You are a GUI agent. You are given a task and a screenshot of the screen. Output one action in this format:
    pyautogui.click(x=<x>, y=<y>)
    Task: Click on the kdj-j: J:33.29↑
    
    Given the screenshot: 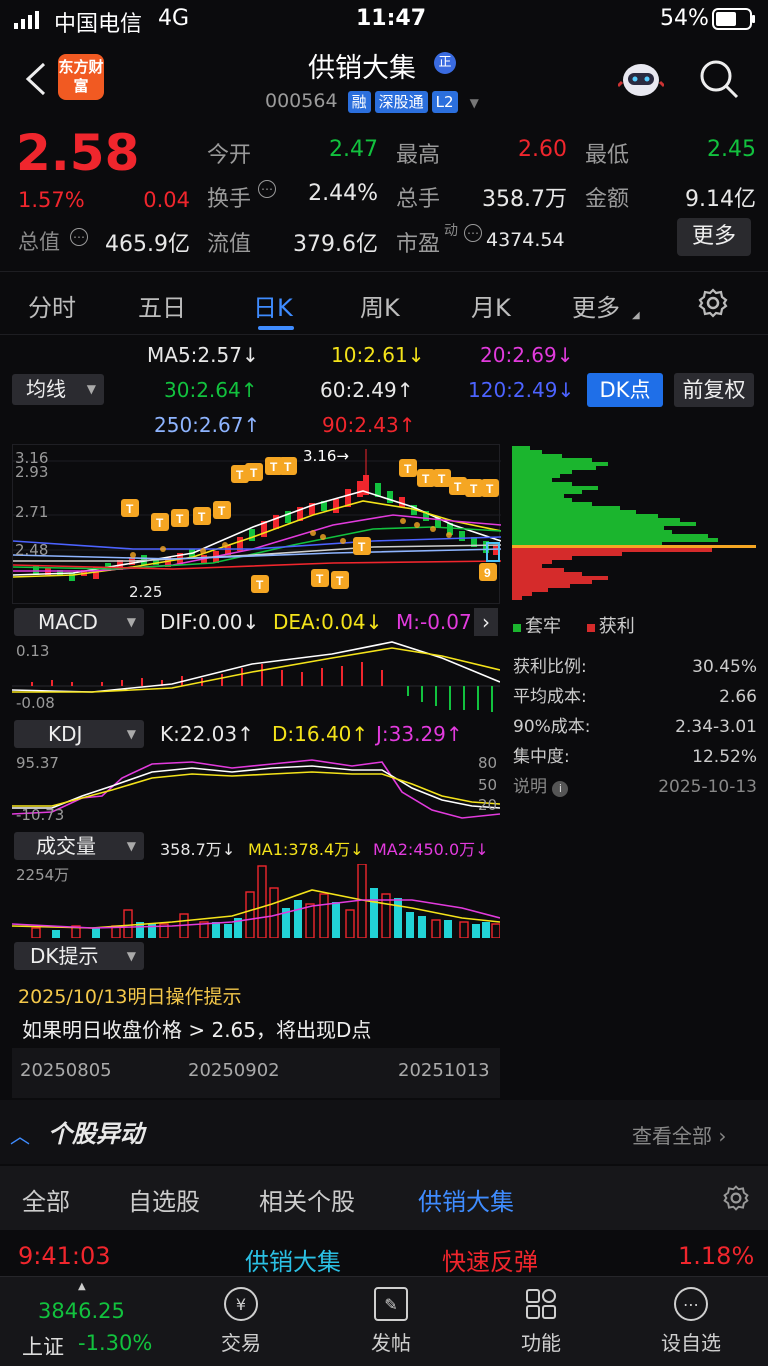 What is the action you would take?
    pyautogui.click(x=419, y=734)
    